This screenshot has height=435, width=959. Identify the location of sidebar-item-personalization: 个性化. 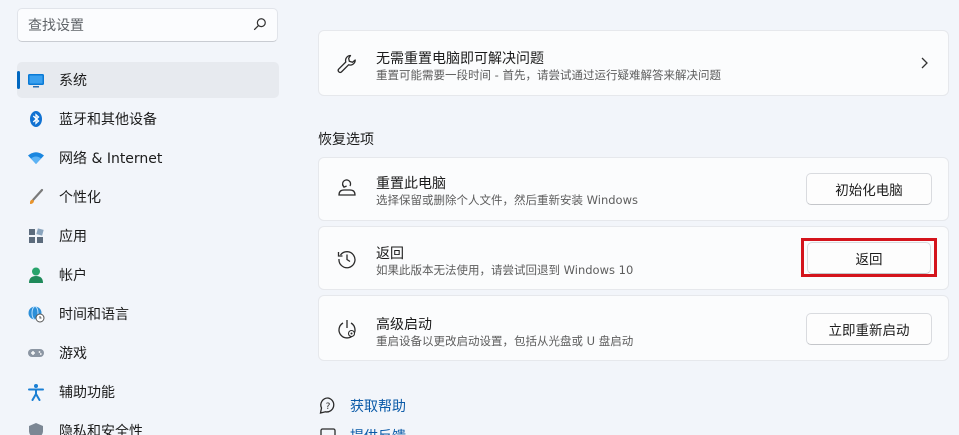
(148, 197).